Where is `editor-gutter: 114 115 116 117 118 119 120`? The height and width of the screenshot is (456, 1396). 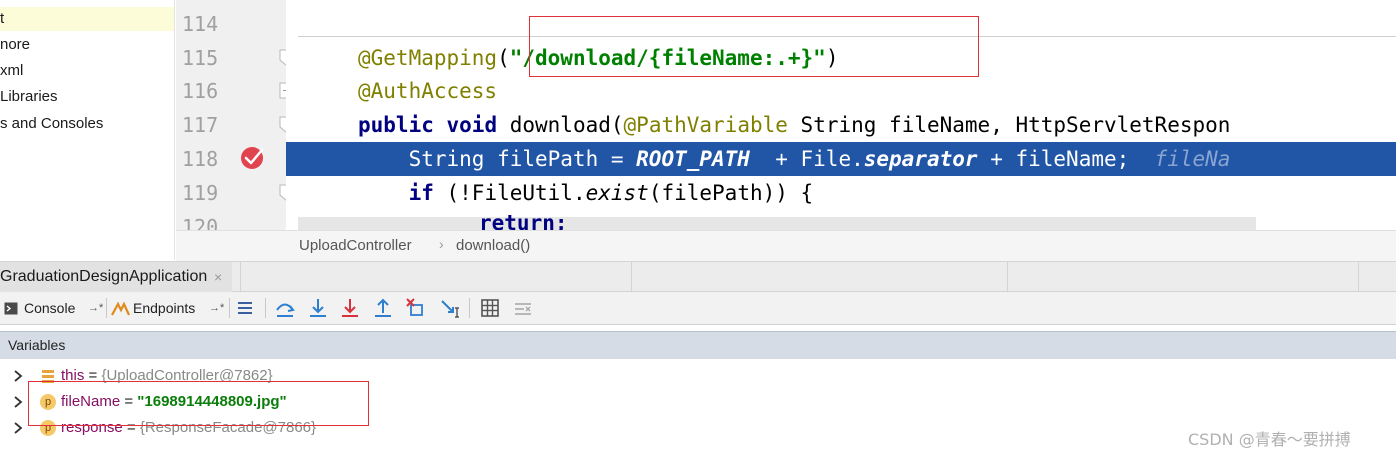 editor-gutter: 114 115 116 117 118 119 120 is located at coordinates (231, 119).